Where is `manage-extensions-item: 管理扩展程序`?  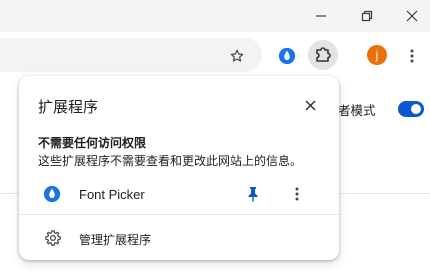
manage-extensions-item: 管理扩展程序 is located at coordinates (179, 238).